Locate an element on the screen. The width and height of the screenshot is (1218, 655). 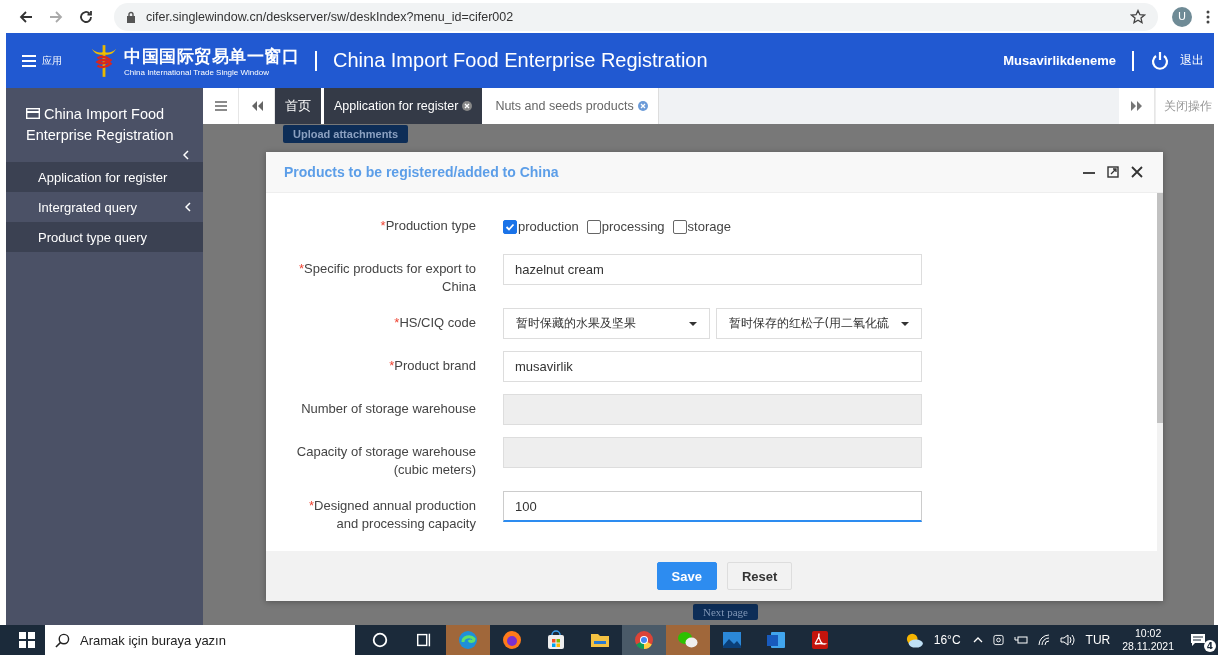
chrome-taskbar-button is located at coordinates (644, 640).